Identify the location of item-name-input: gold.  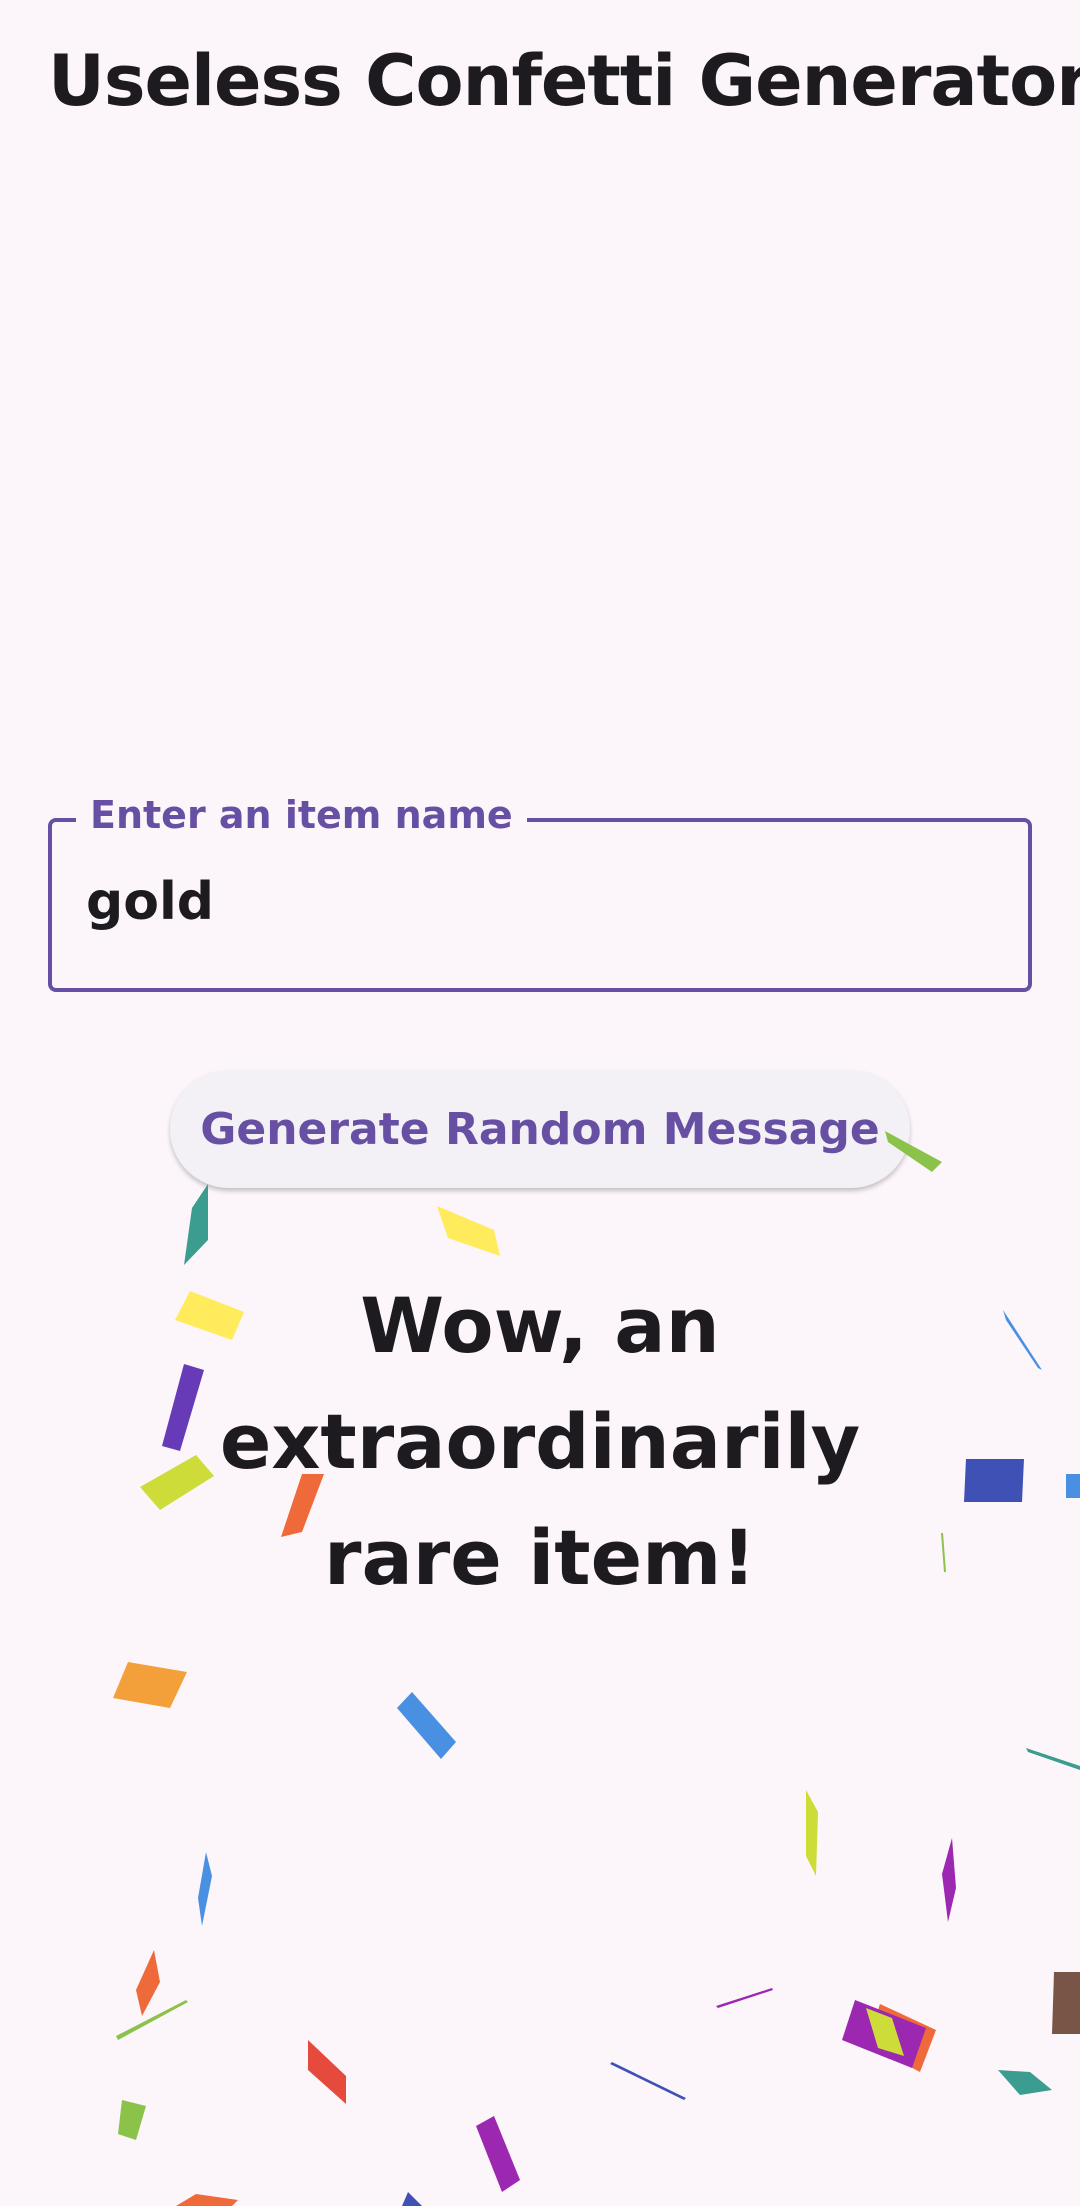
(150, 902).